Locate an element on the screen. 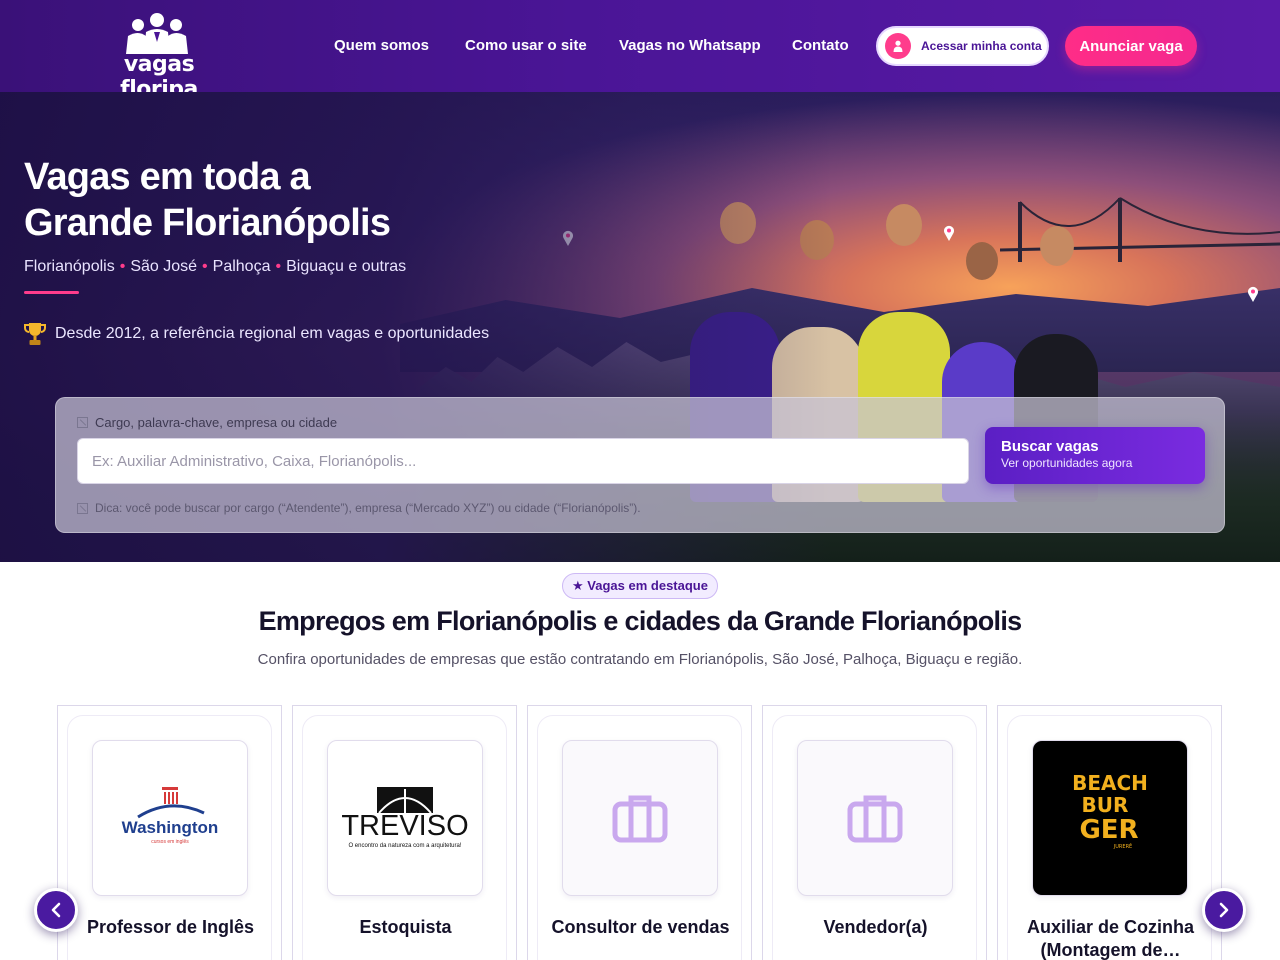  lightbulb-icon is located at coordinates (82, 508).